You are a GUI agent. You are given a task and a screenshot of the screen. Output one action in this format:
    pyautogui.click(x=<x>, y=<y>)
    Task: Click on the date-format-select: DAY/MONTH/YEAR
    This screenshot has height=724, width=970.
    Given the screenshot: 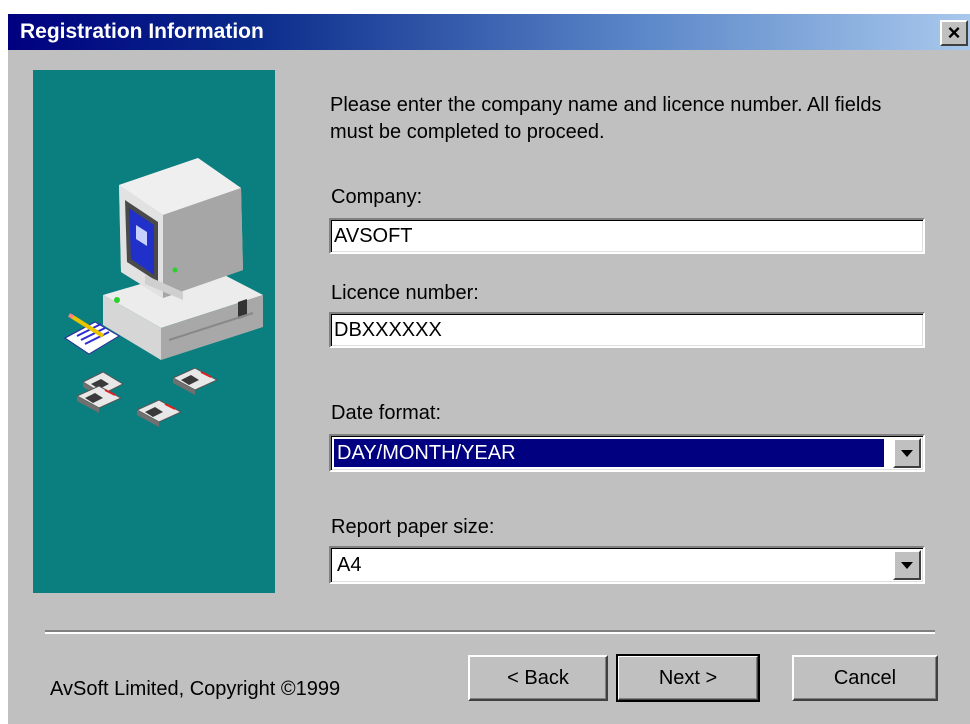 What is the action you would take?
    pyautogui.click(x=627, y=453)
    